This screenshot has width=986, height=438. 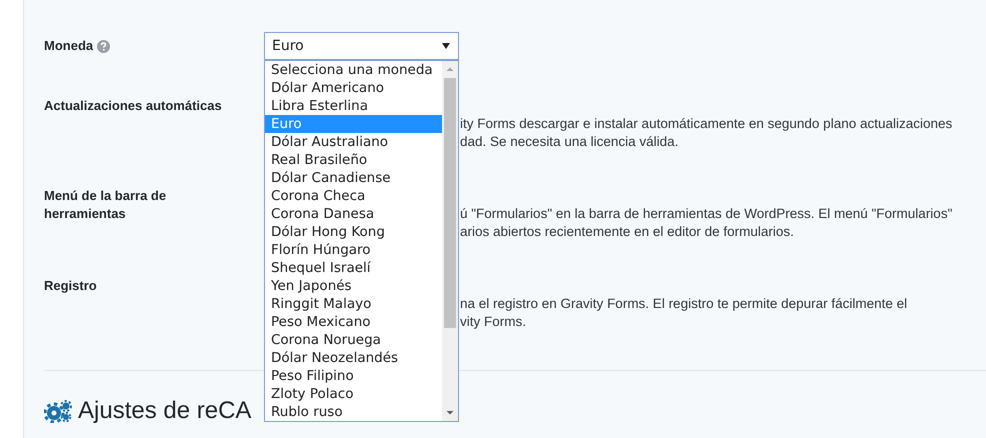 What do you see at coordinates (627, 232) in the screenshot?
I see `setting-description: arios abiertos recientemente en el editor de formularios.` at bounding box center [627, 232].